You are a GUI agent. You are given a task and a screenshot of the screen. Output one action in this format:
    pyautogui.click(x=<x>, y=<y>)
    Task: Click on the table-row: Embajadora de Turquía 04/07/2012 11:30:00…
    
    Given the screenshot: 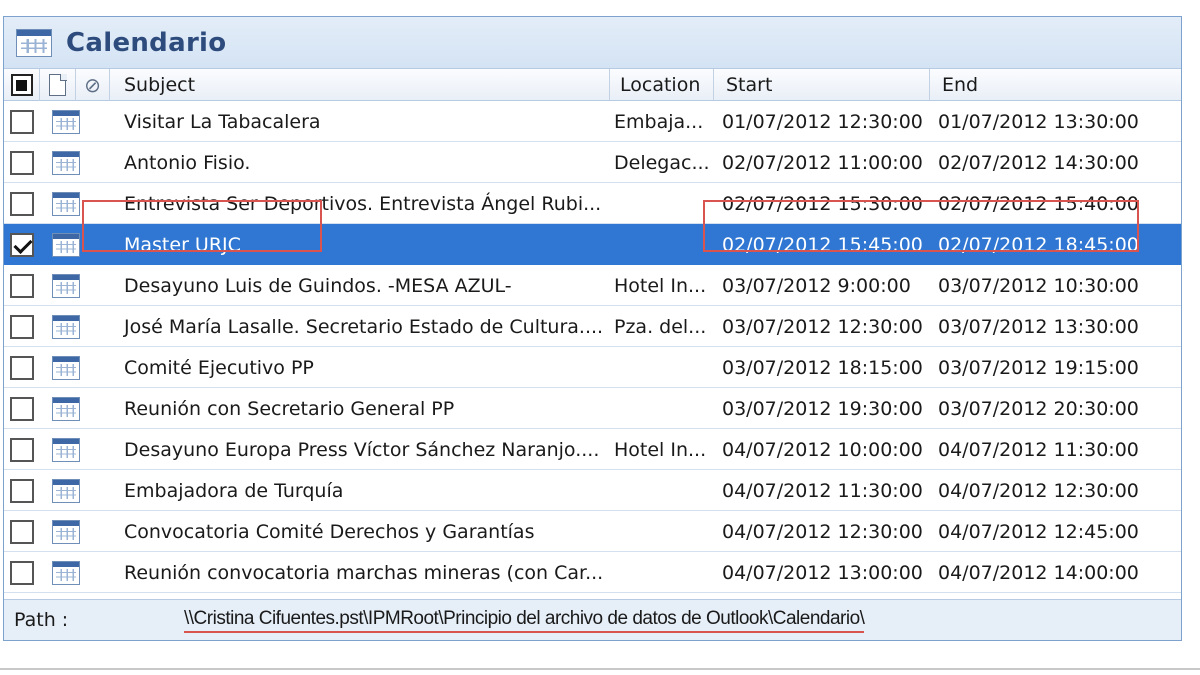 What is the action you would take?
    pyautogui.click(x=592, y=490)
    